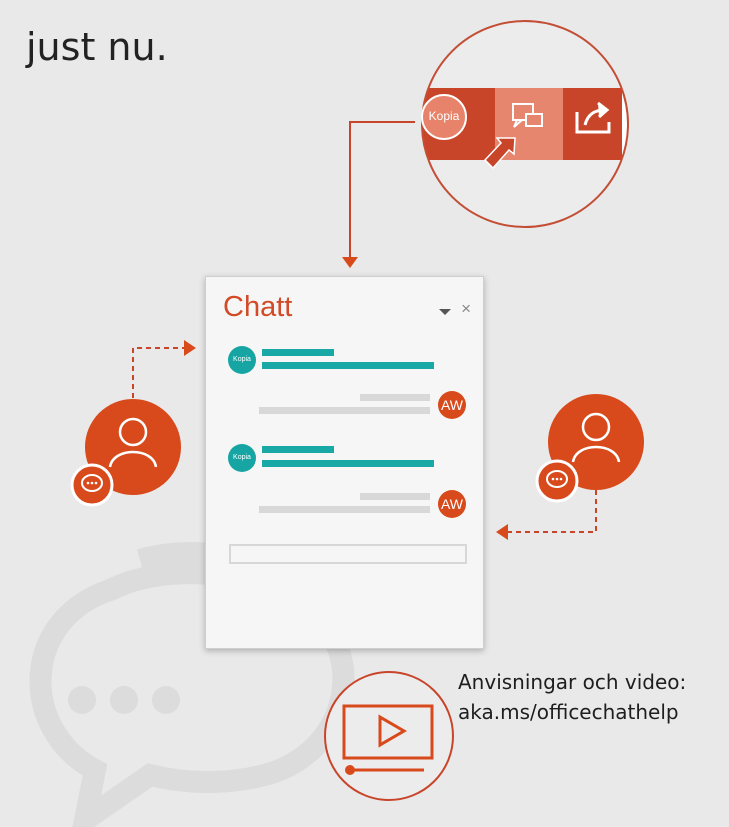  Describe the element at coordinates (466, 309) in the screenshot. I see `close-icon: ×` at that location.